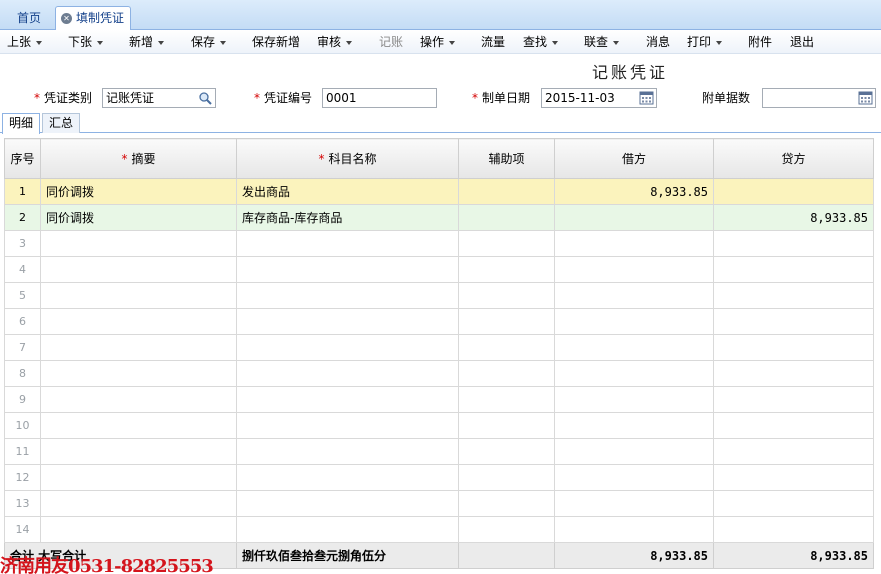 The height and width of the screenshot is (574, 881). What do you see at coordinates (793, 158) in the screenshot?
I see `column-header-credit: 贷方` at bounding box center [793, 158].